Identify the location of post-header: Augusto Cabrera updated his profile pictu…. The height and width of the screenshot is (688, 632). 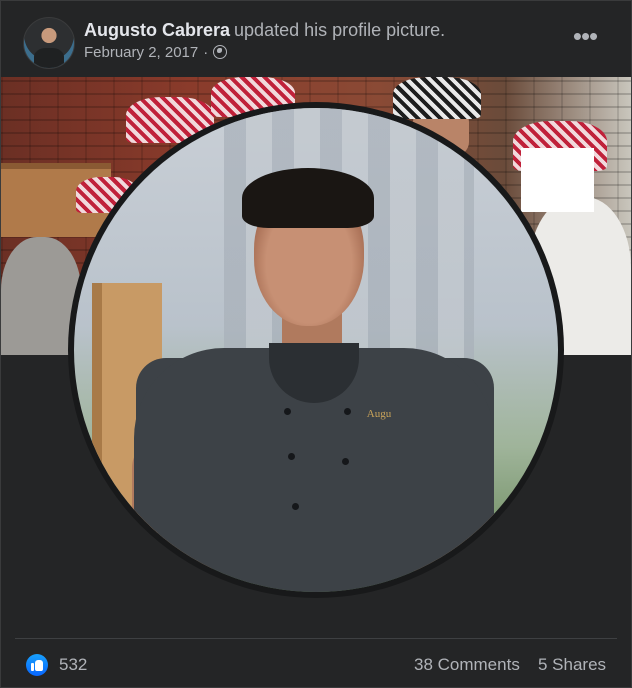
(316, 39).